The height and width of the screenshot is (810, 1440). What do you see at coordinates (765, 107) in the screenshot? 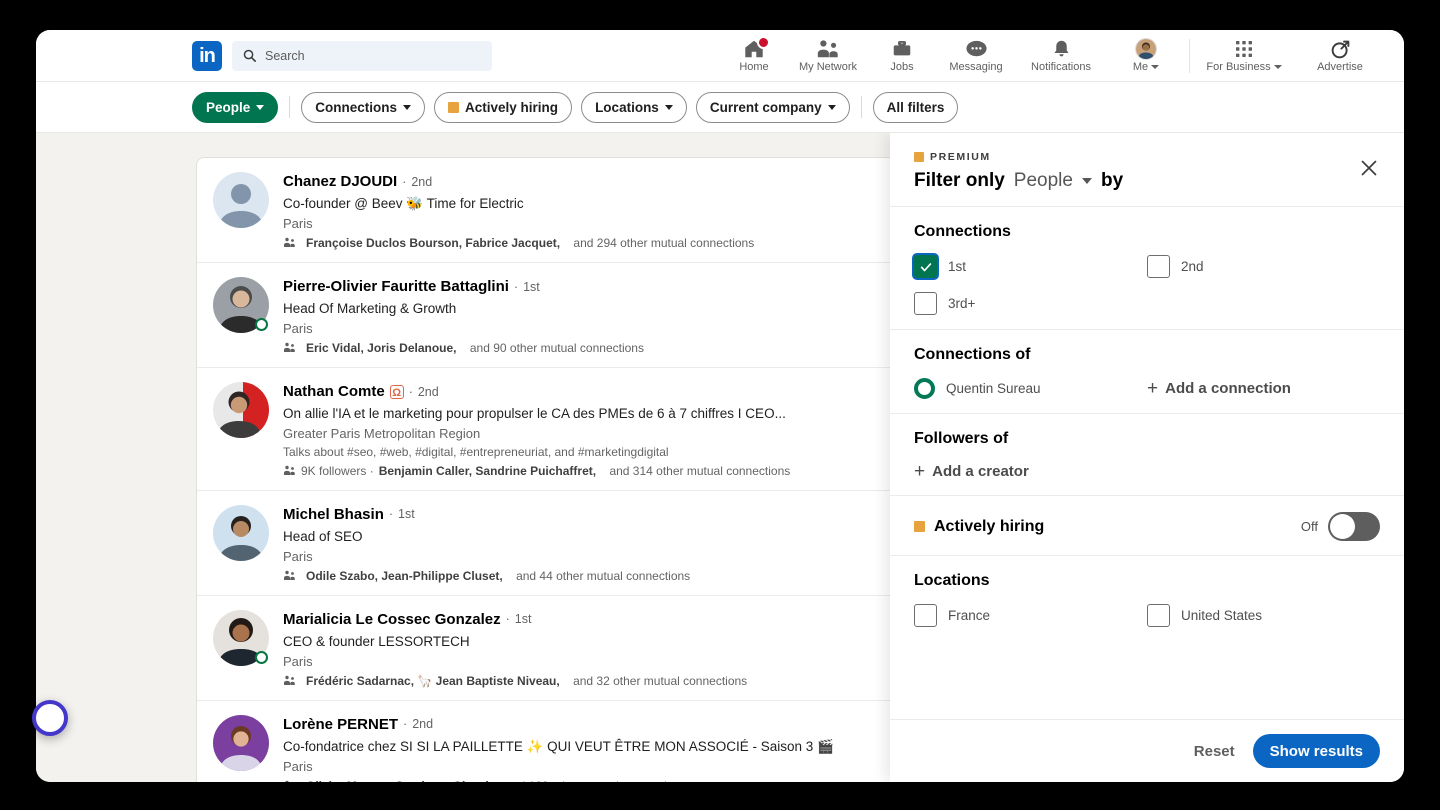
I see `pill-label: Current company` at bounding box center [765, 107].